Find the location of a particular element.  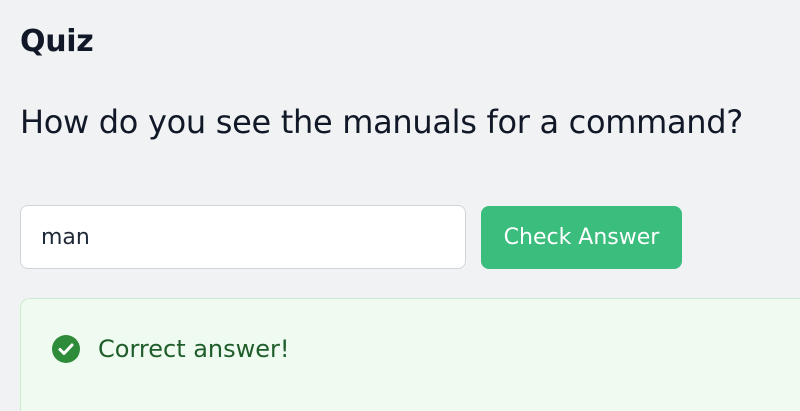

check-circle-icon is located at coordinates (66, 349).